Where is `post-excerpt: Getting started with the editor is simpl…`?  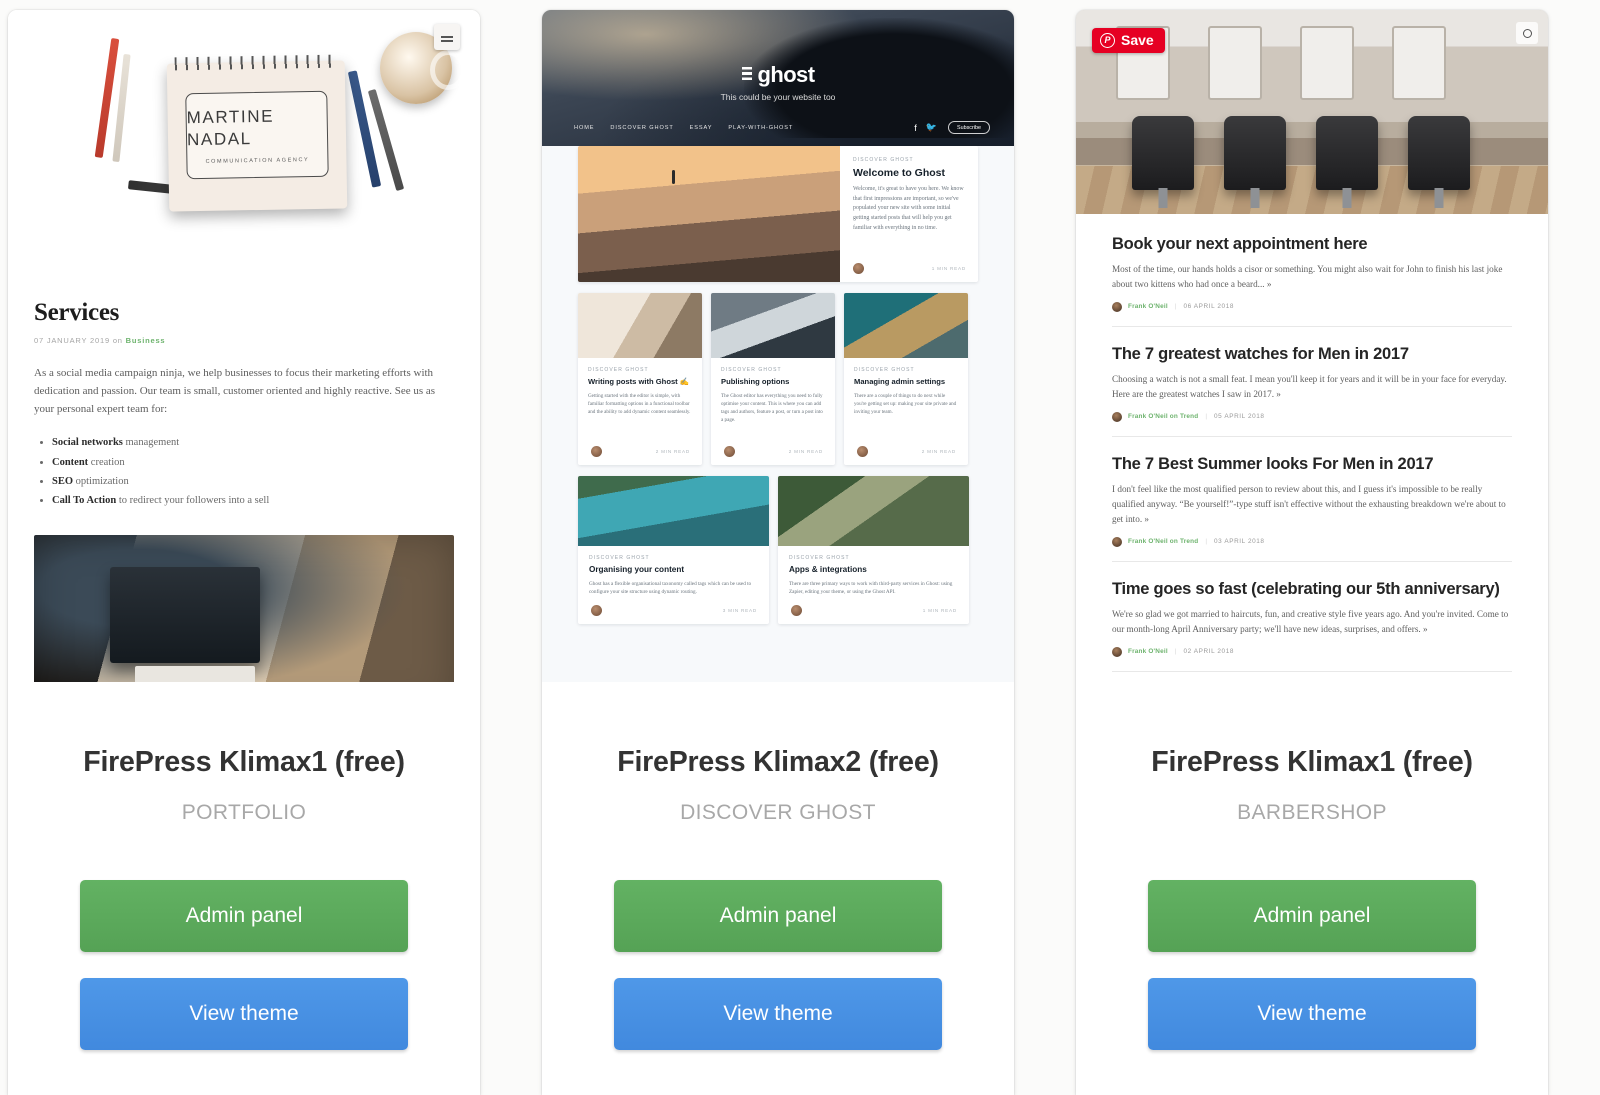
post-excerpt: Getting started with the editor is simpl… is located at coordinates (639, 404).